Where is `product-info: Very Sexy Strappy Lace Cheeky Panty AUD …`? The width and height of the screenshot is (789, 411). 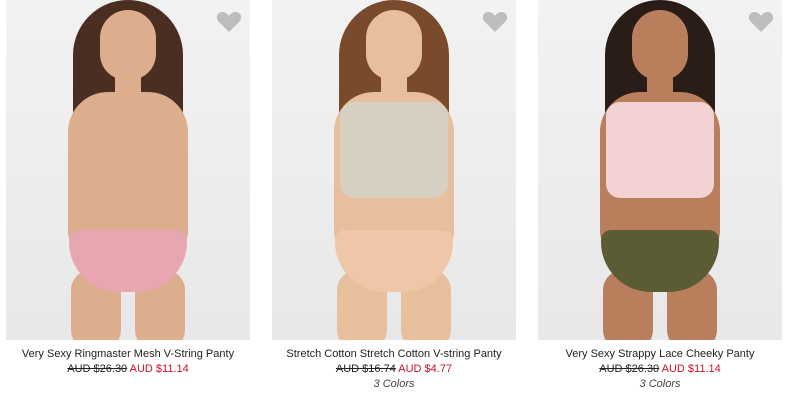
product-info: Very Sexy Strappy Lace Cheeky Panty AUD … is located at coordinates (660, 366).